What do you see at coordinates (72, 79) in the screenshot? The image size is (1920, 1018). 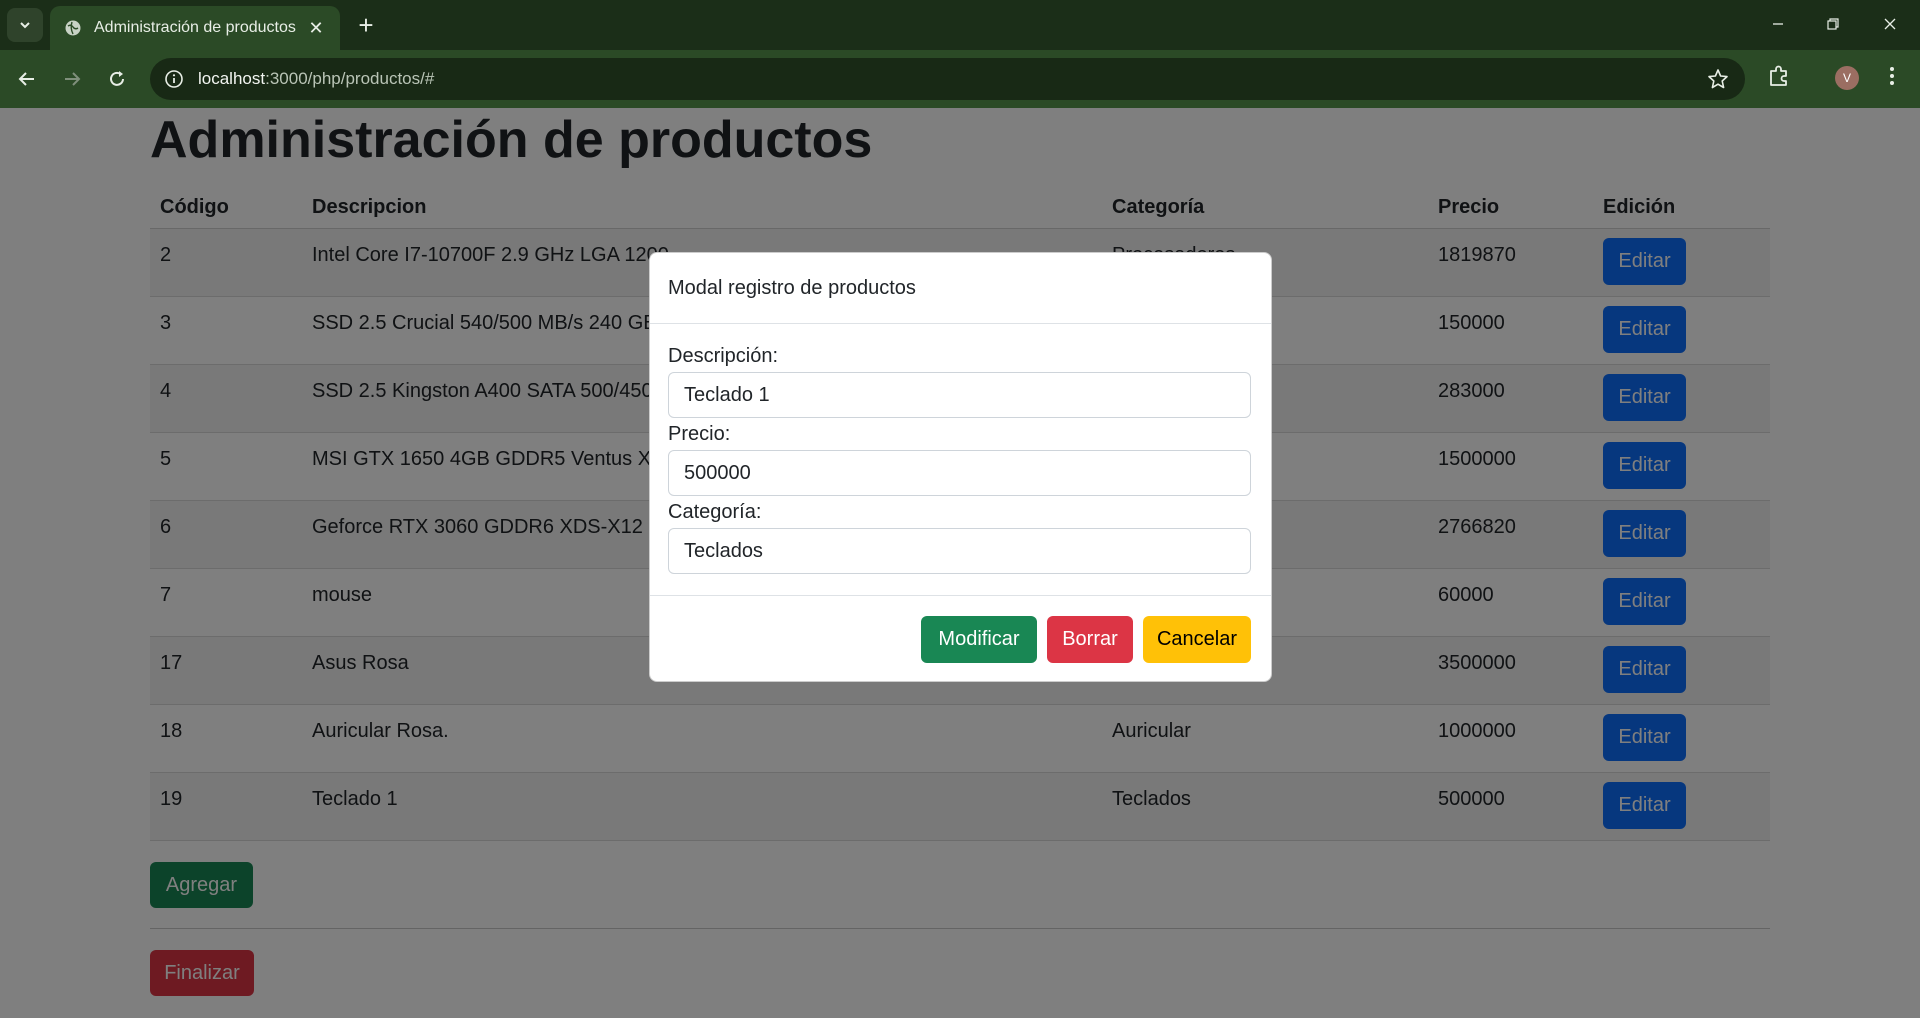 I see `forward-arrow-icon` at bounding box center [72, 79].